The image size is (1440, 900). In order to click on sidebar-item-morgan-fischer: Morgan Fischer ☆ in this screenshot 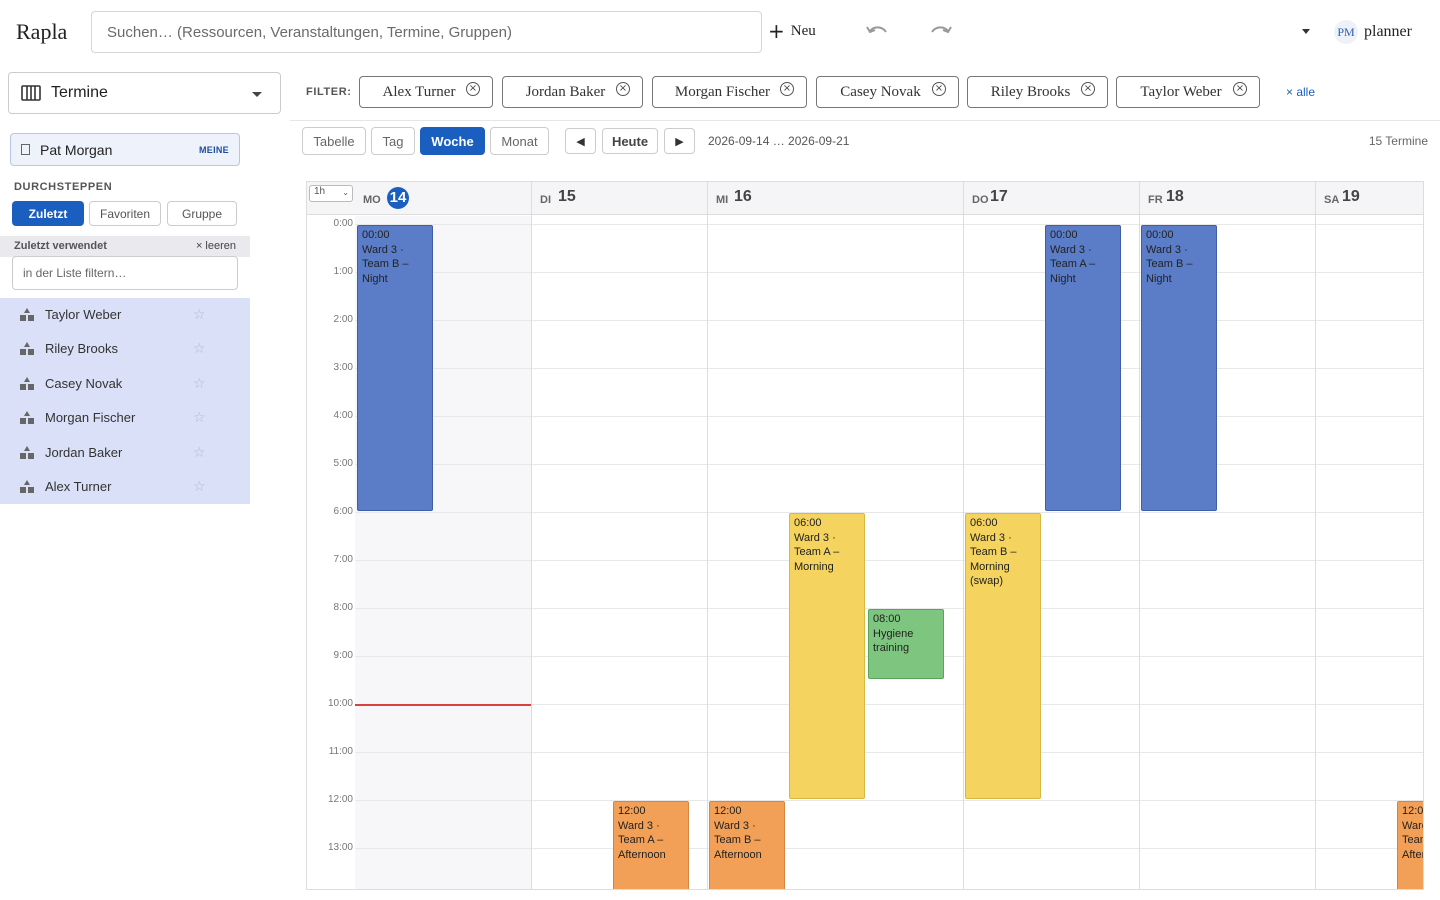, I will do `click(125, 418)`.